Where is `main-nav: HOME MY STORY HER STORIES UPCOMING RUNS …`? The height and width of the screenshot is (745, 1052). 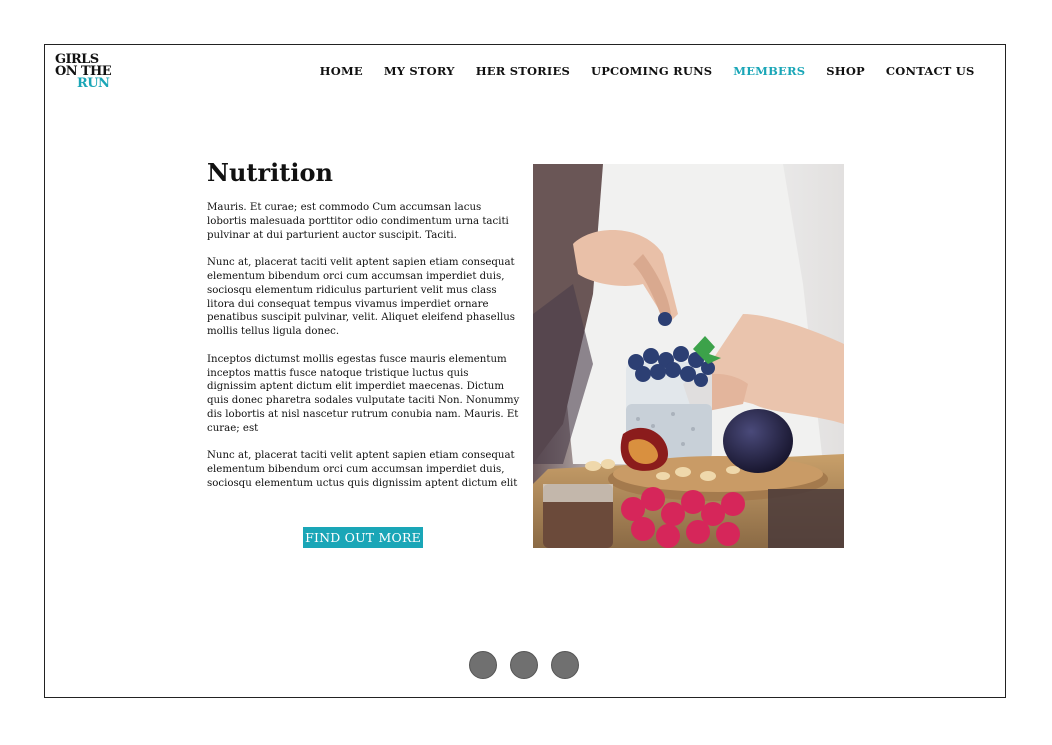
main-nav: HOME MY STORY HER STORIES UPCOMING RUNS … is located at coordinates (647, 71).